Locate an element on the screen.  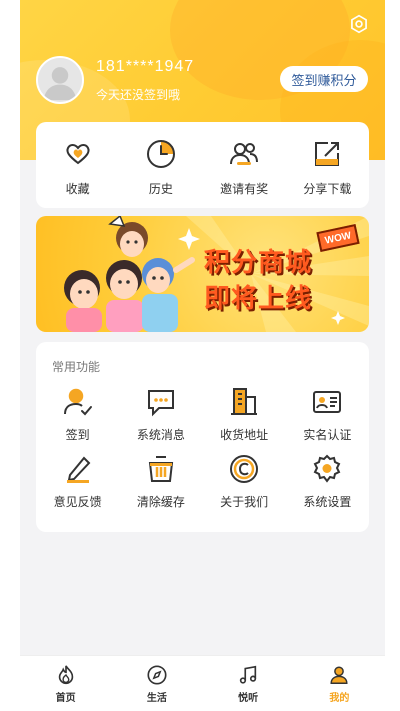
tab-label: 悦听 is located at coordinates (248, 698).